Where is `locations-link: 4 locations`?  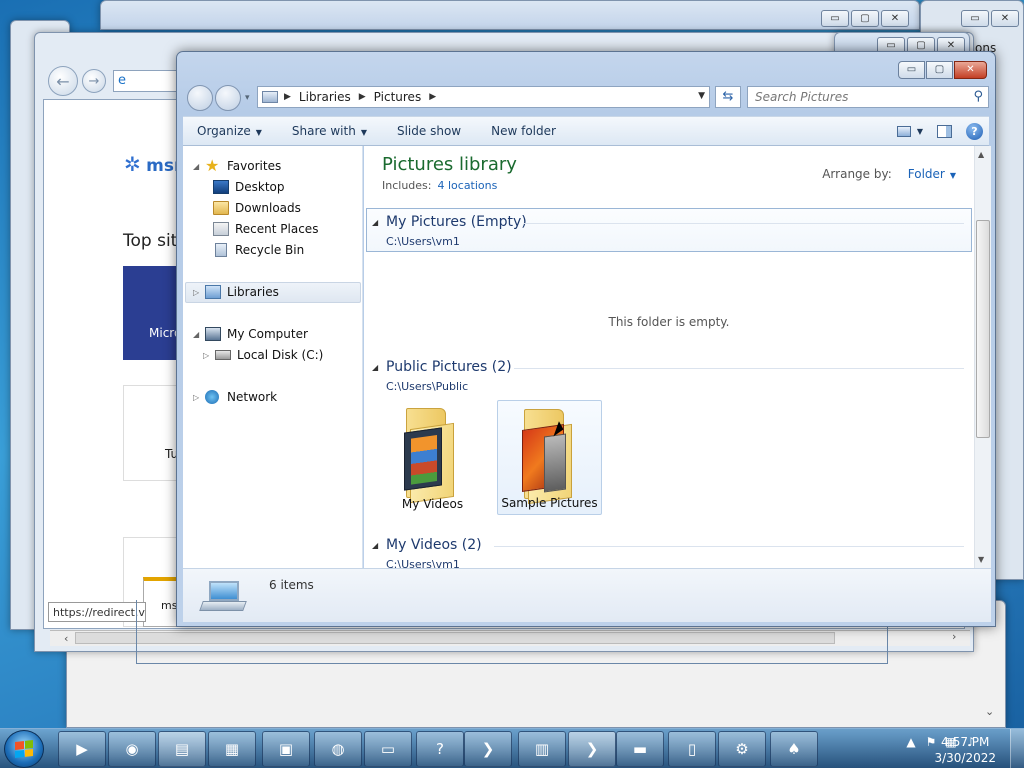
locations-link: 4 locations is located at coordinates (467, 185).